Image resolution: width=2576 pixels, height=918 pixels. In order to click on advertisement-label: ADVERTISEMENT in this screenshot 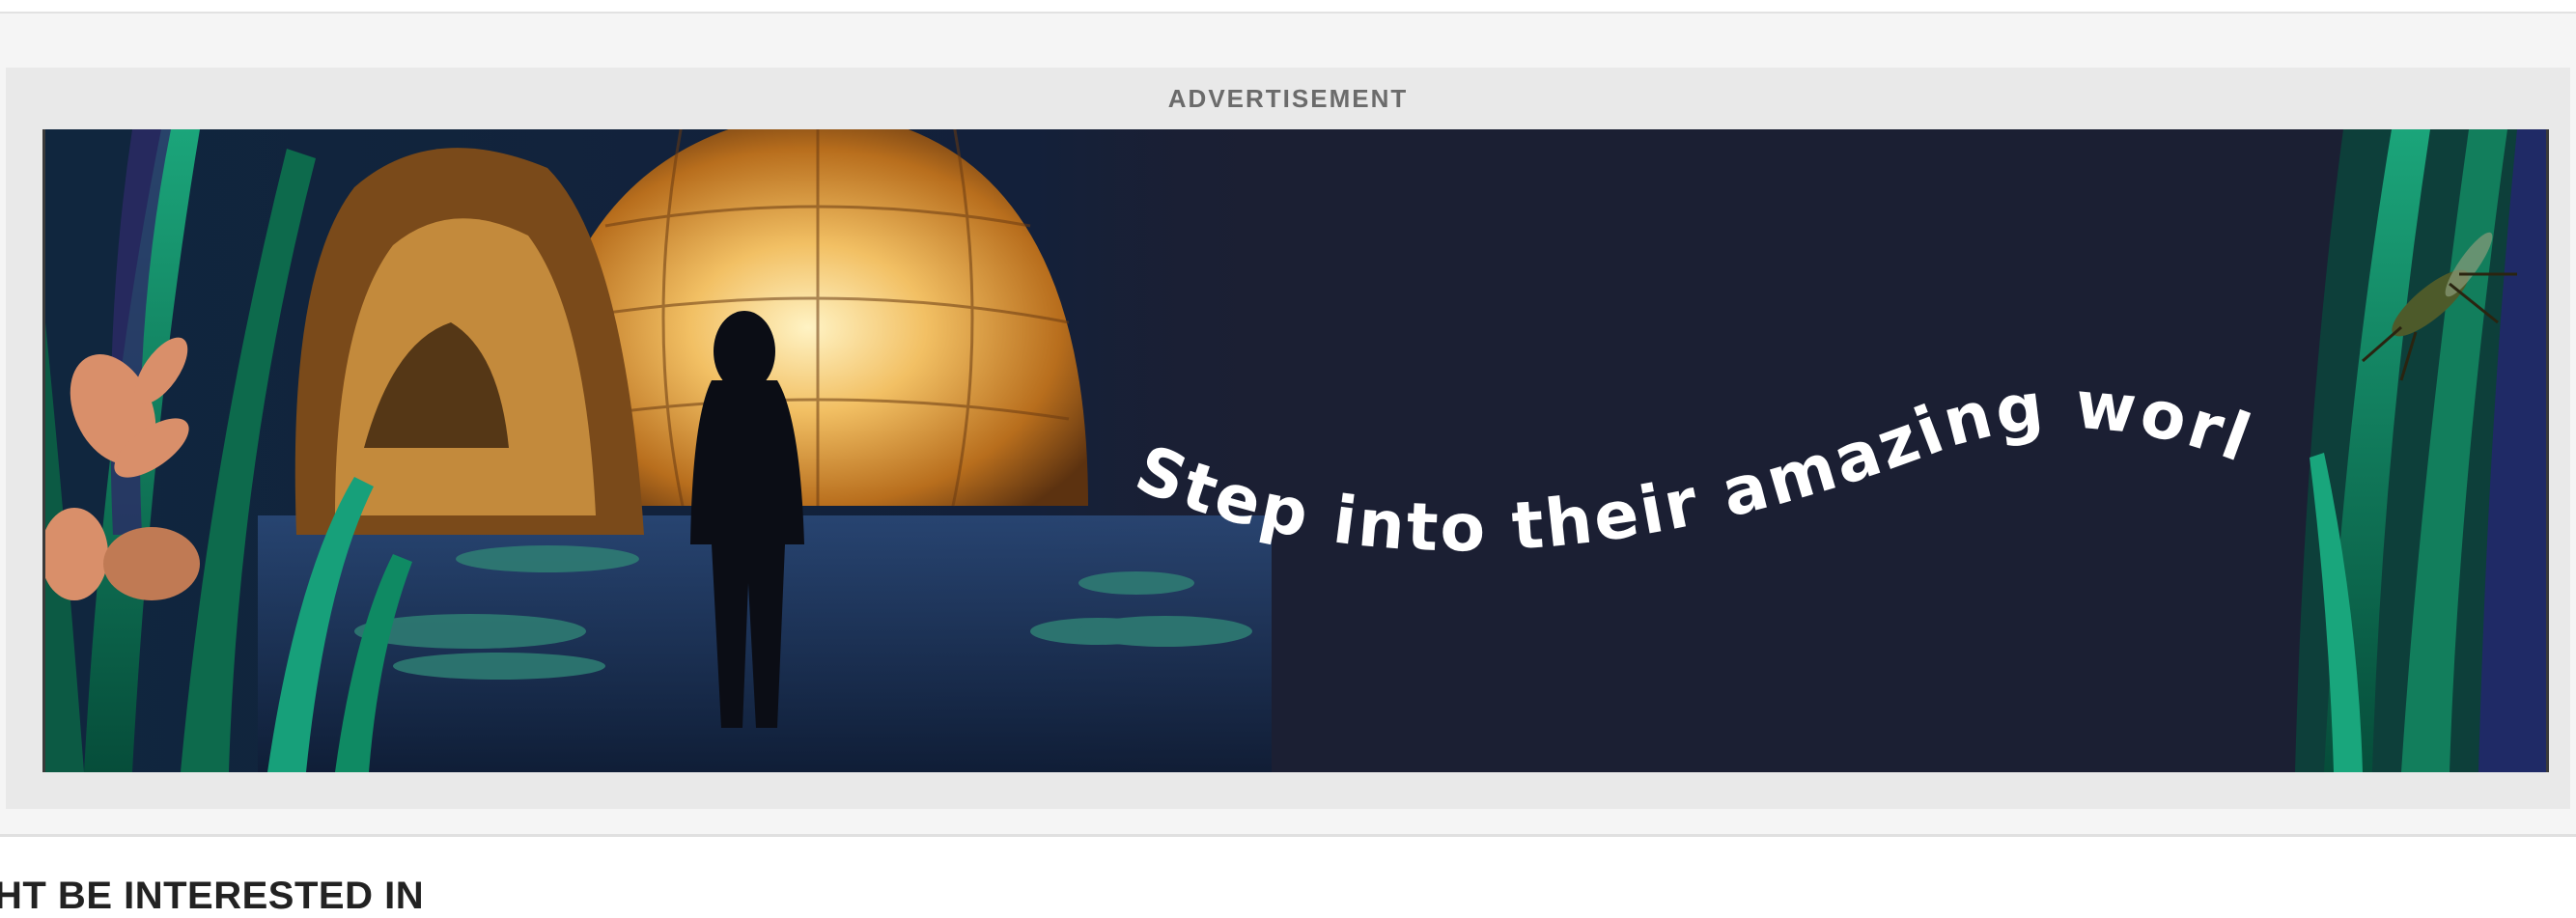, I will do `click(1288, 98)`.